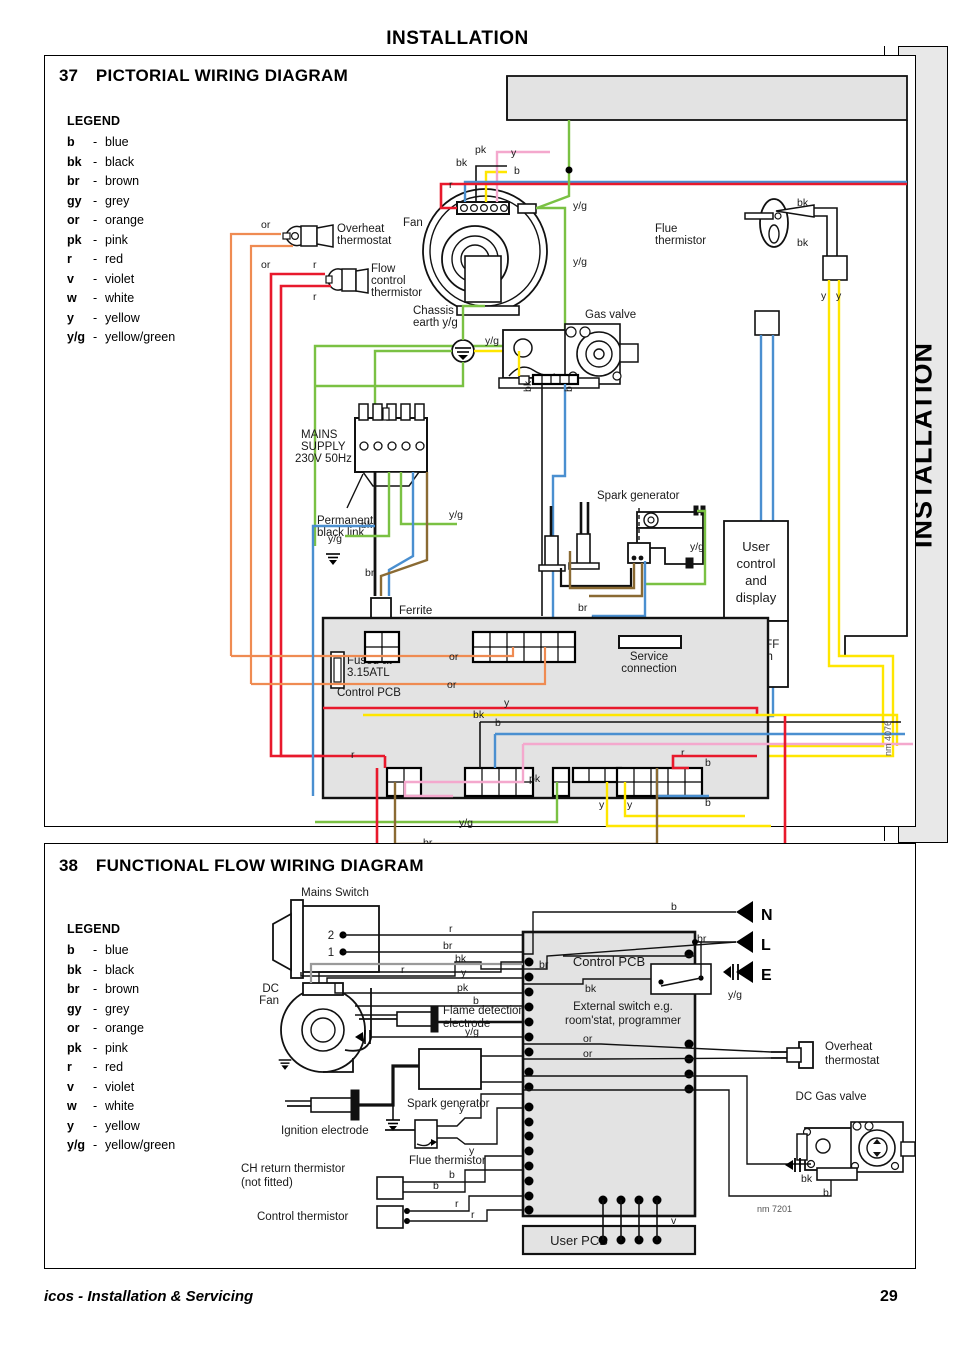 Image resolution: width=954 pixels, height=1351 pixels. Describe the element at coordinates (569, 389) in the screenshot. I see `wire-label-b-gv: b` at that location.